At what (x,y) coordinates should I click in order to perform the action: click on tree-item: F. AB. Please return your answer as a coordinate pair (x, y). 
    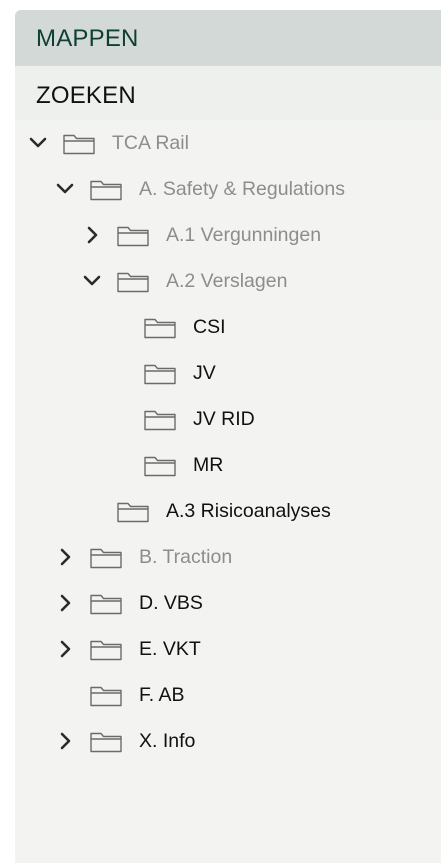
    Looking at the image, I should click on (228, 696).